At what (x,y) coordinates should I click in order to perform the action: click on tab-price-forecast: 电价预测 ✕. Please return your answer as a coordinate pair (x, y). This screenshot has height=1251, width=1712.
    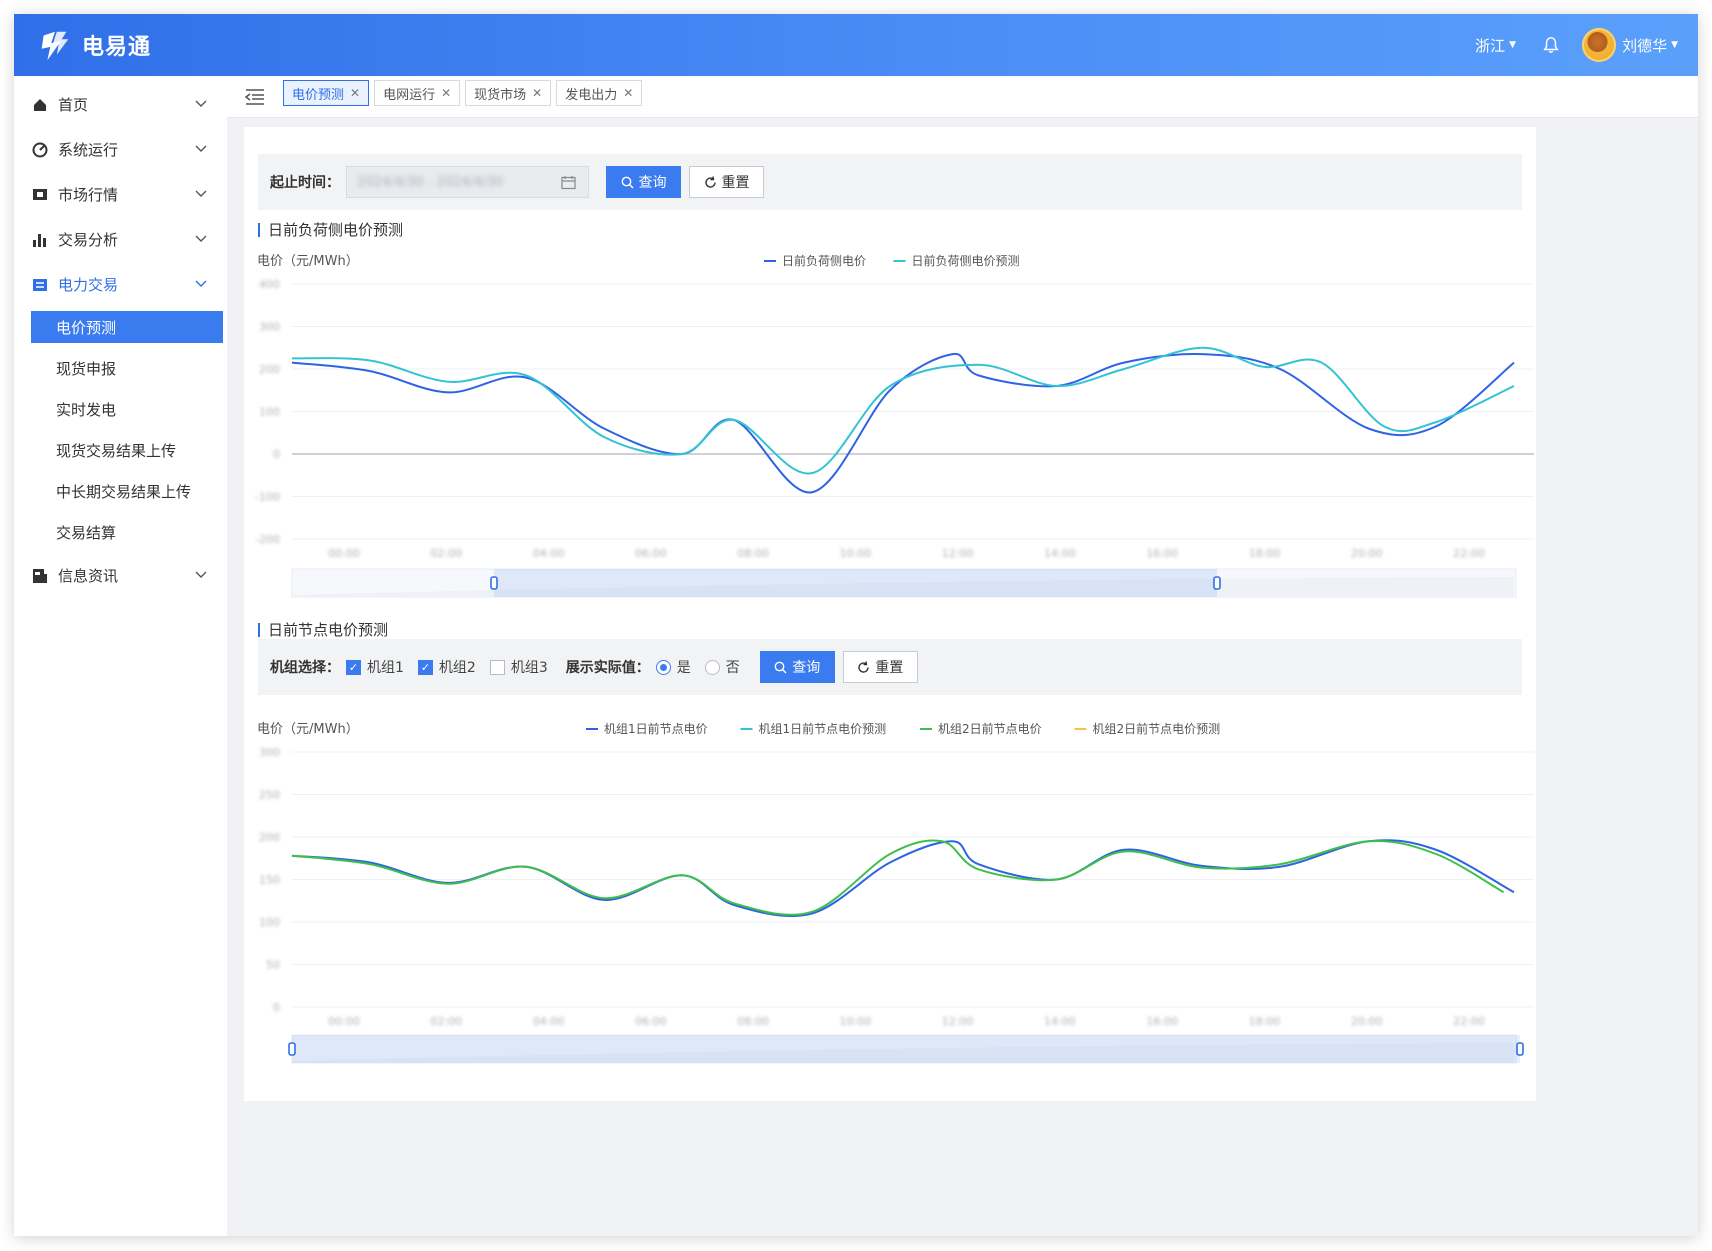
    Looking at the image, I should click on (326, 93).